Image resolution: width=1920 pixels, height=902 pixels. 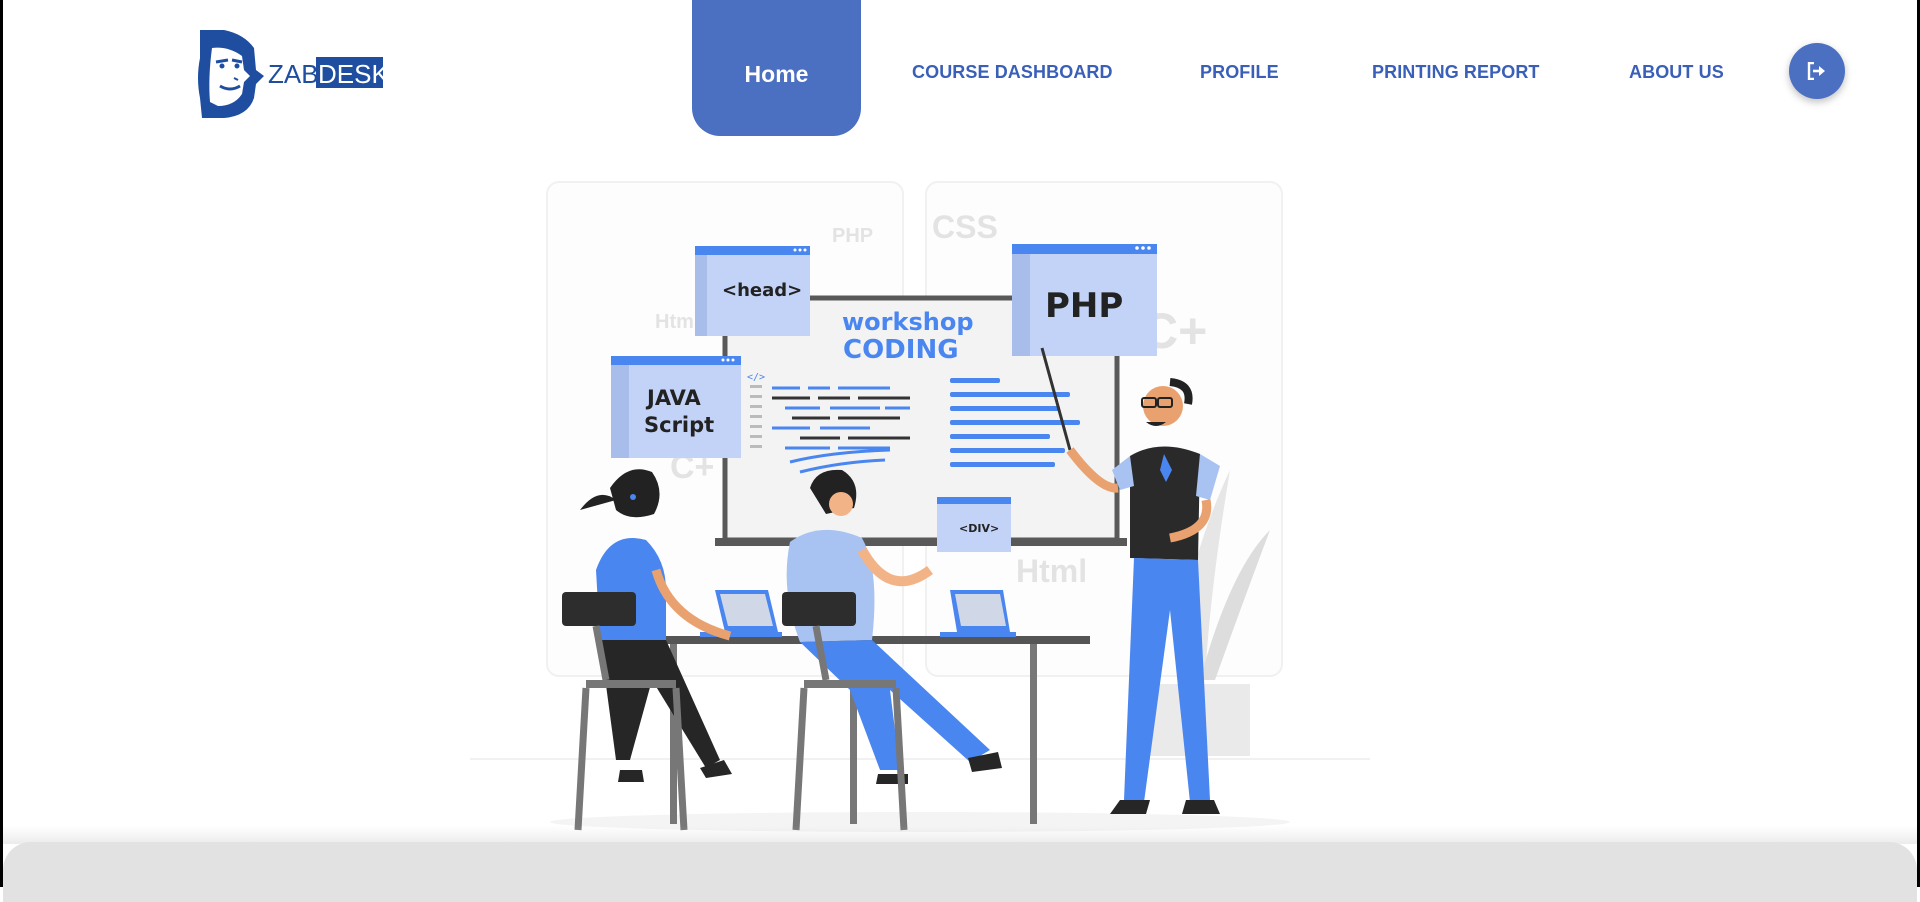 I want to click on nav-home-label: Home, so click(x=776, y=73).